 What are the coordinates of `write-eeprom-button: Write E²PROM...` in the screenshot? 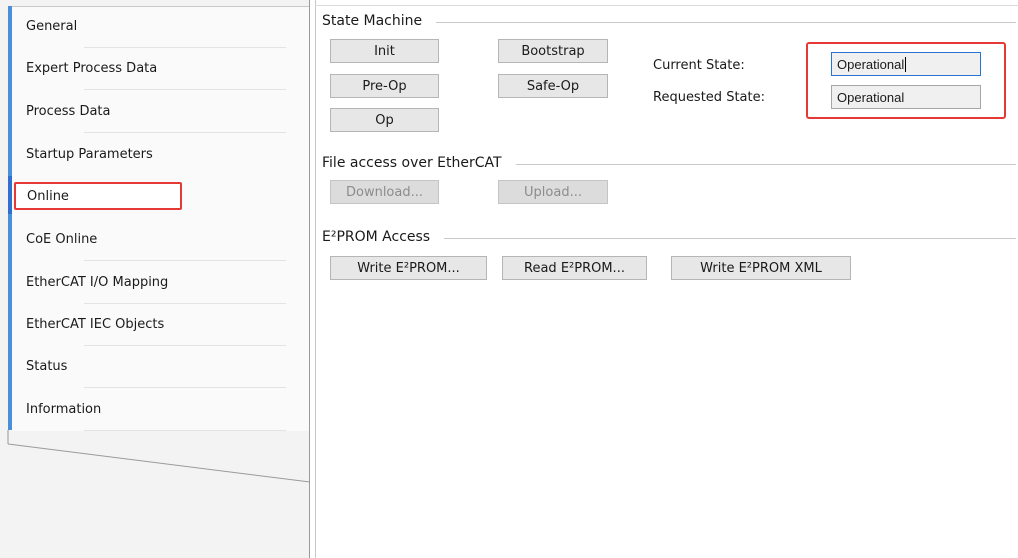 It's located at (408, 268).